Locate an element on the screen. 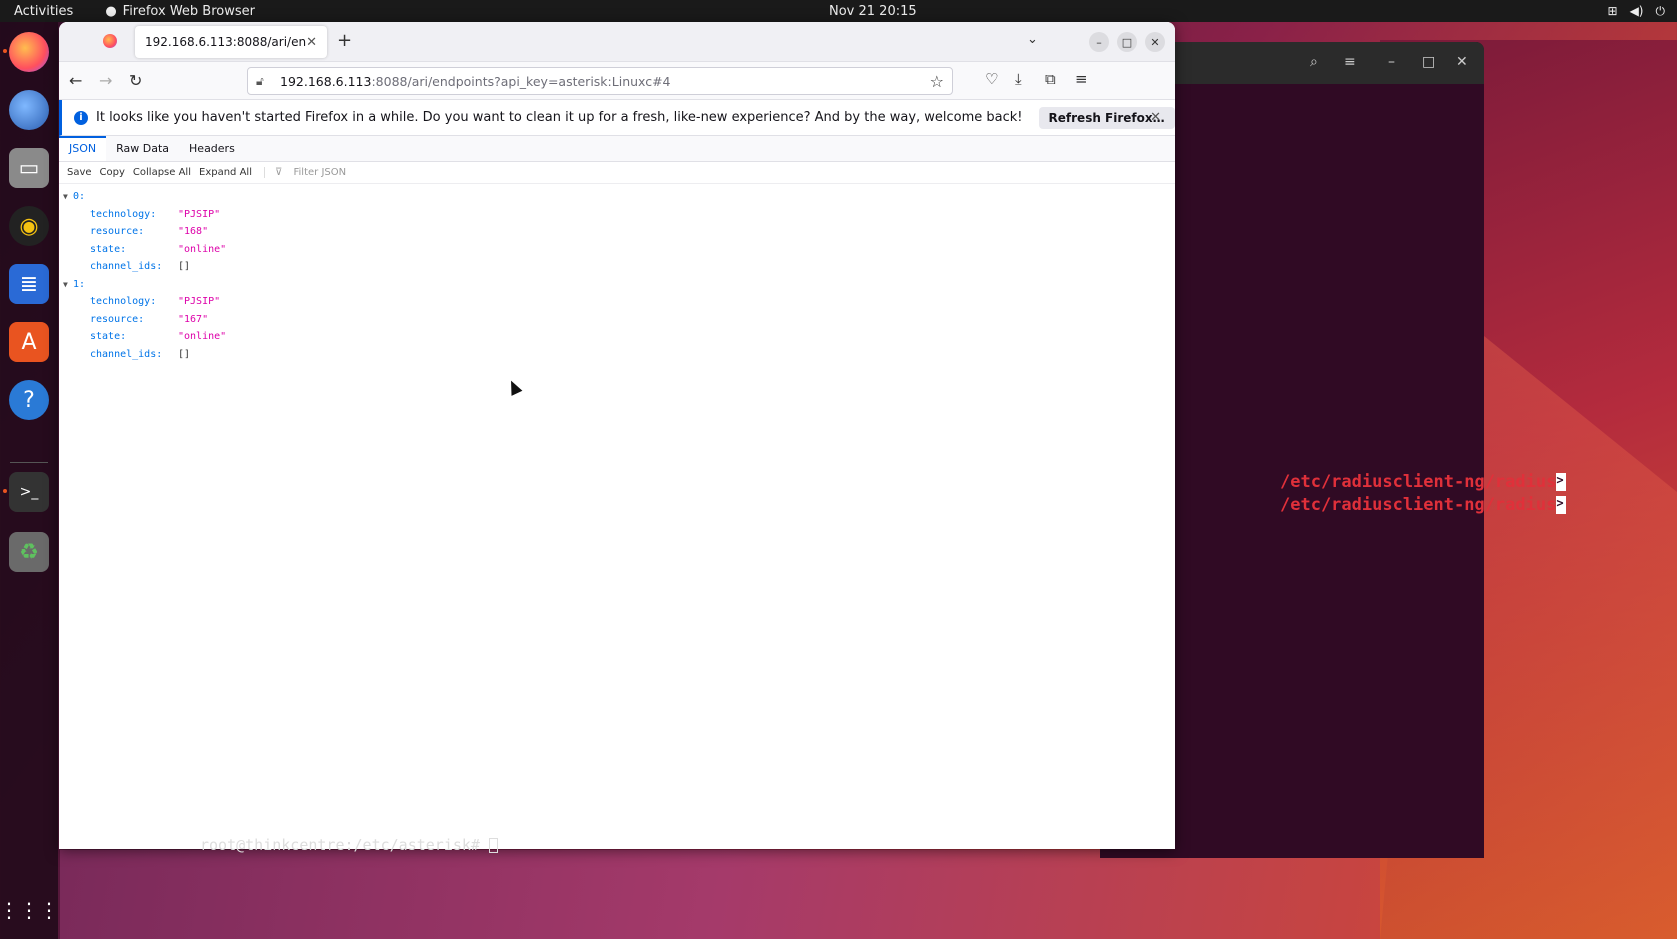  system-tray: ⊞ ◀) ⏻ is located at coordinates (1636, 11).